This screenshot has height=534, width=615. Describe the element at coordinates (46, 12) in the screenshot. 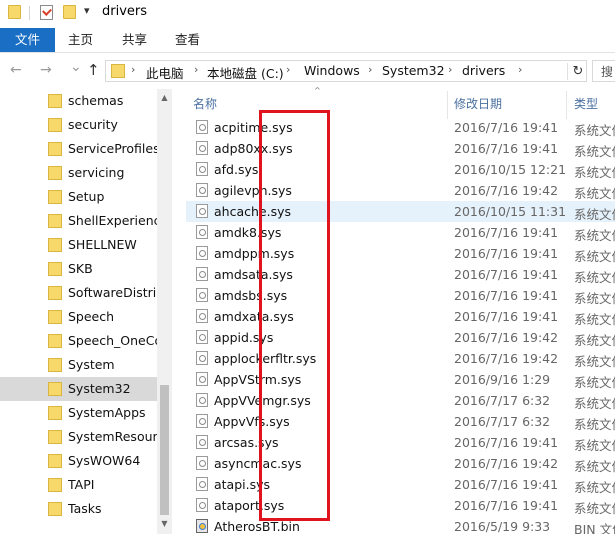

I see `properties-icon` at that location.